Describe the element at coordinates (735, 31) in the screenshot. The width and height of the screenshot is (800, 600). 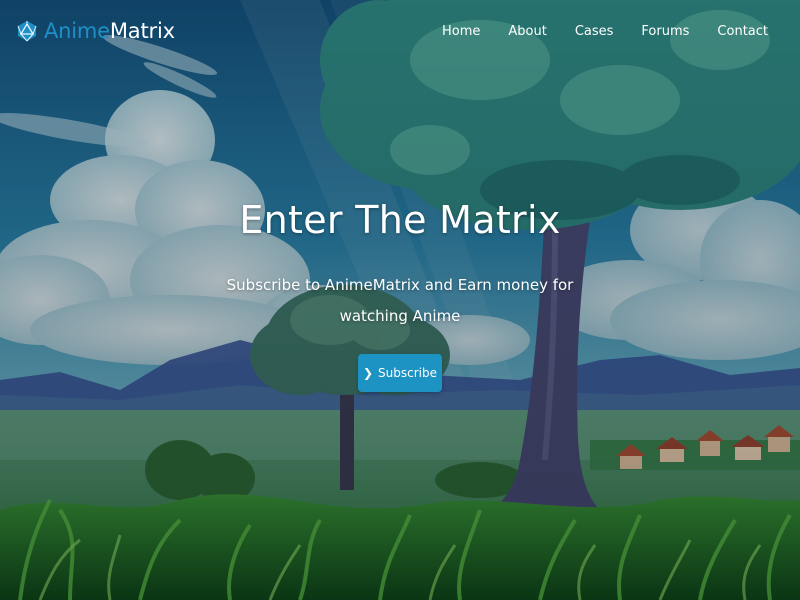
I see `nav-contact-link: Contact` at that location.